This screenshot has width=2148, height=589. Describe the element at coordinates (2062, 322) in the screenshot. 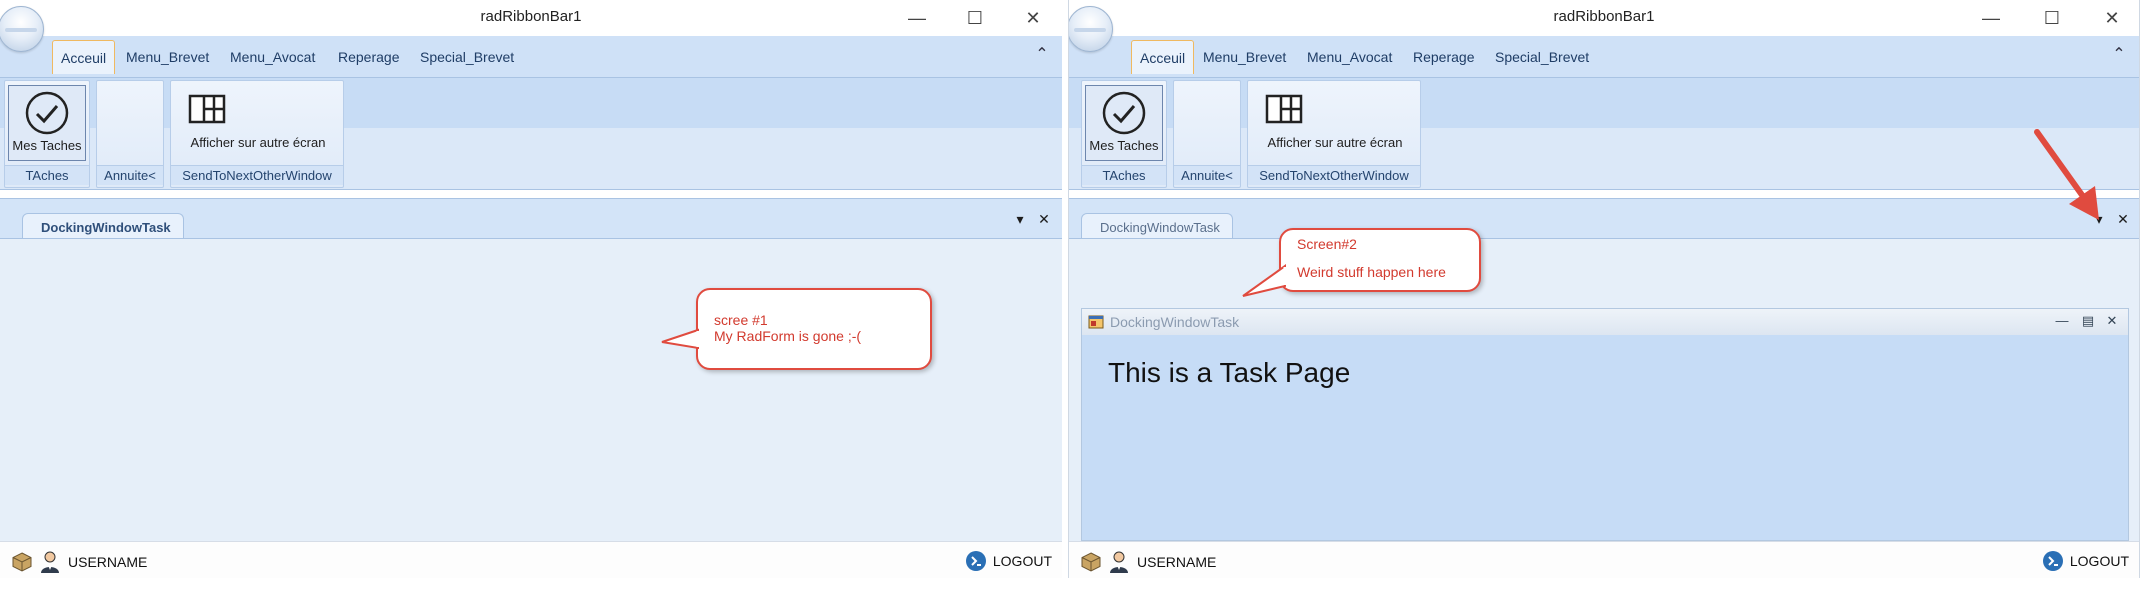

I see `floating-minimize-button: —` at that location.